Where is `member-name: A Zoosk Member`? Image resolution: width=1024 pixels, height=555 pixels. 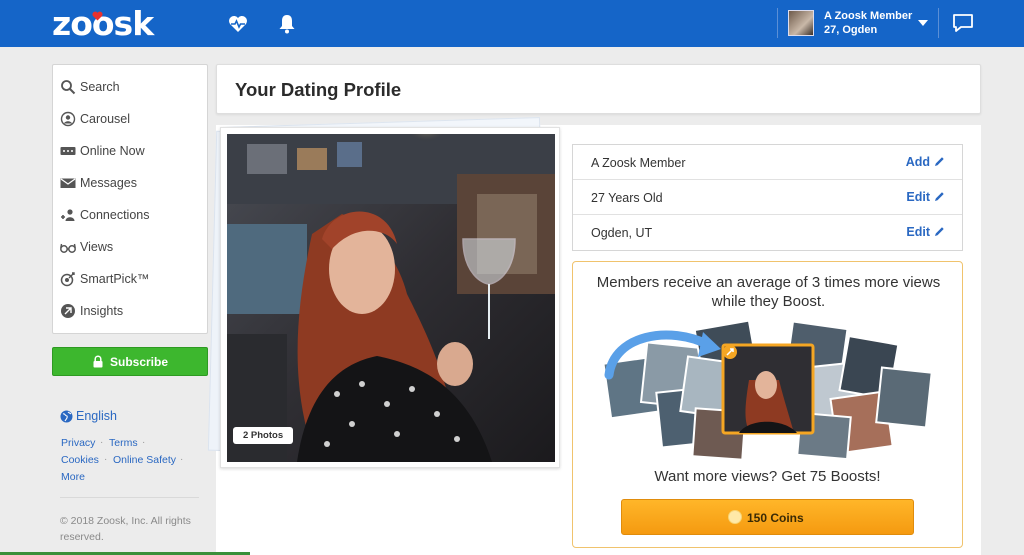
member-name: A Zoosk Member is located at coordinates (868, 16).